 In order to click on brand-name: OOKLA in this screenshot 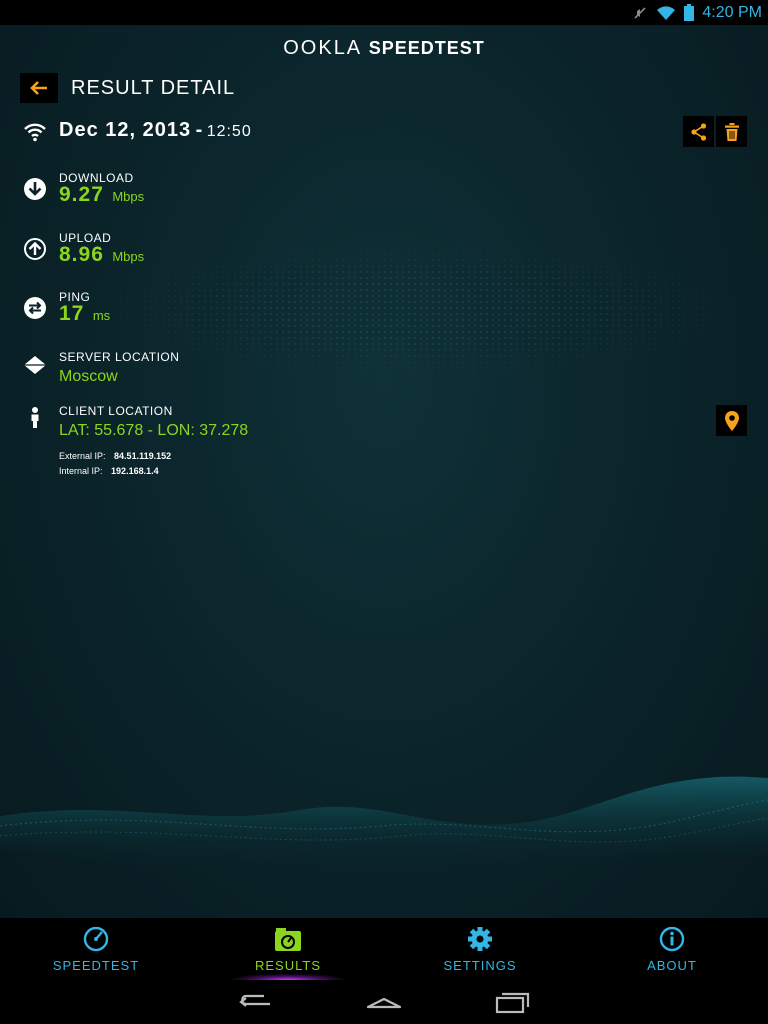, I will do `click(323, 48)`.